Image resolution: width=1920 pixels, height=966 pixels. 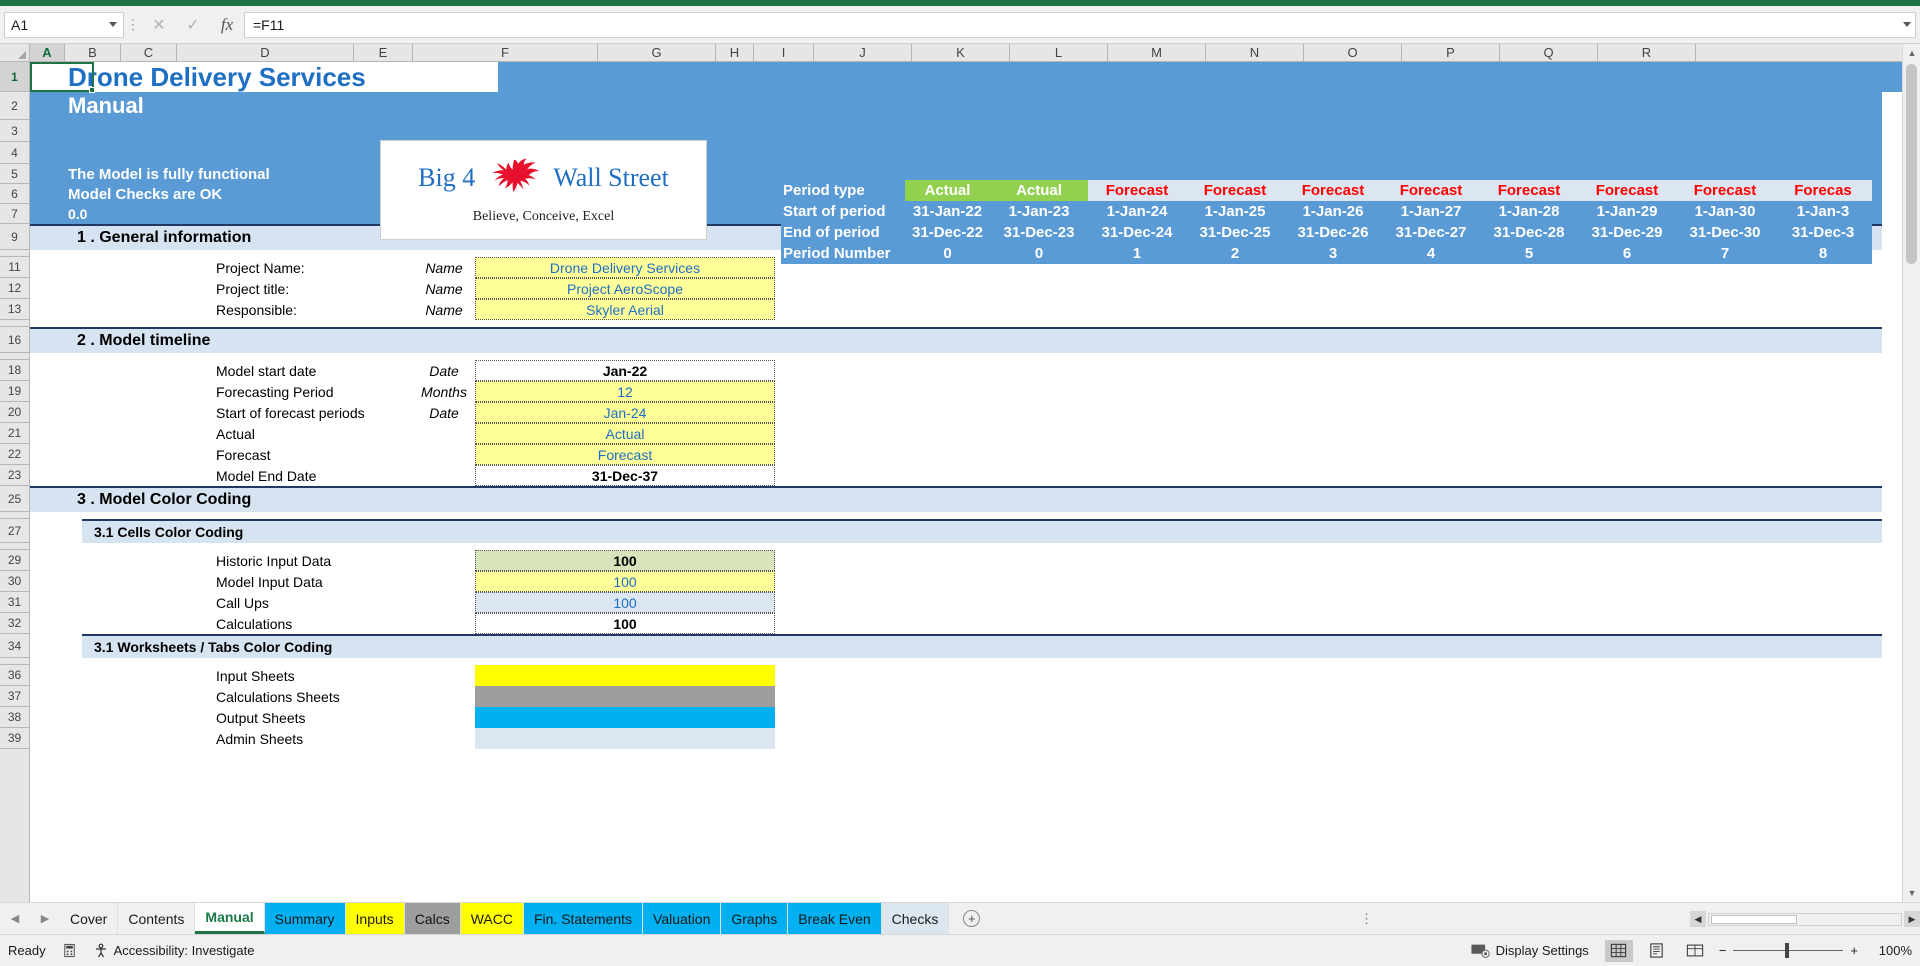 What do you see at coordinates (1157, 52) in the screenshot?
I see `column-header-m: M` at bounding box center [1157, 52].